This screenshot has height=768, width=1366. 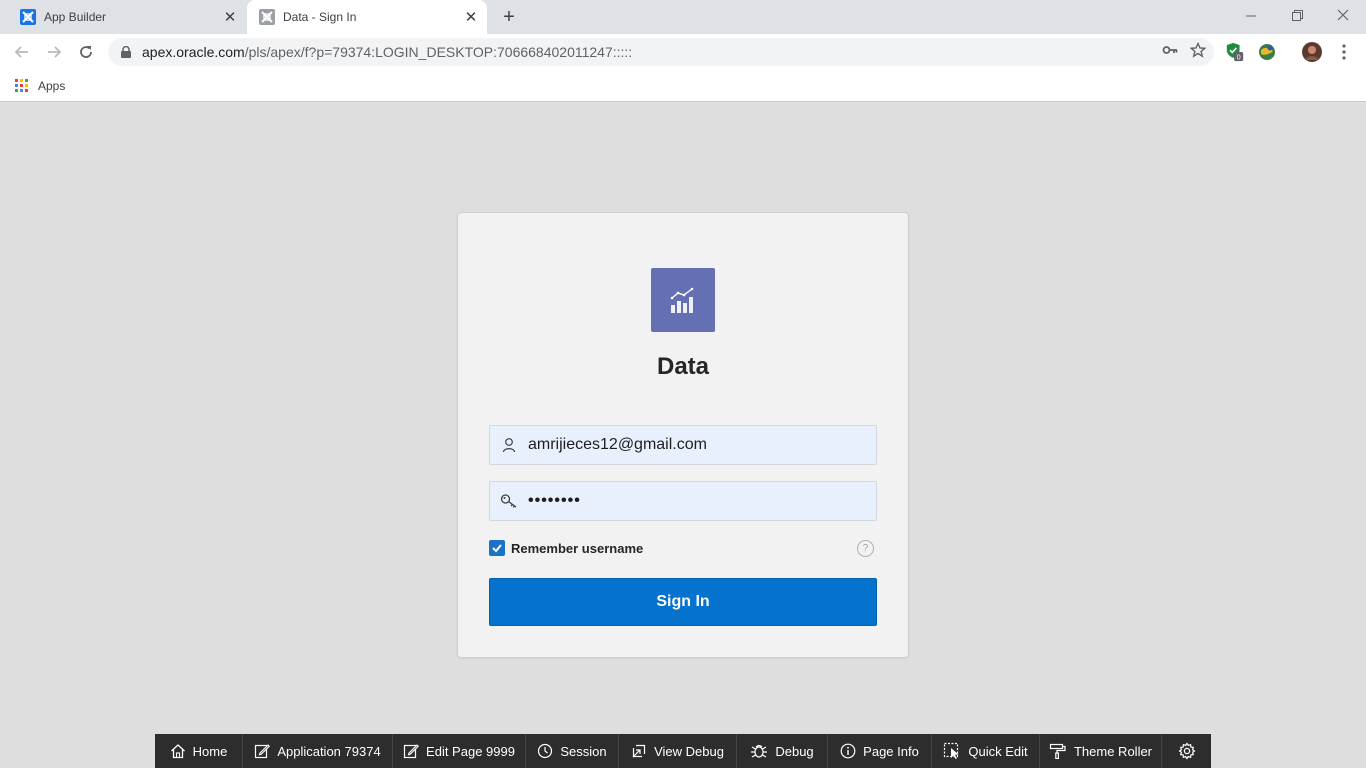 I want to click on dev-theme-roller-button: Theme Roller, so click(x=1101, y=751).